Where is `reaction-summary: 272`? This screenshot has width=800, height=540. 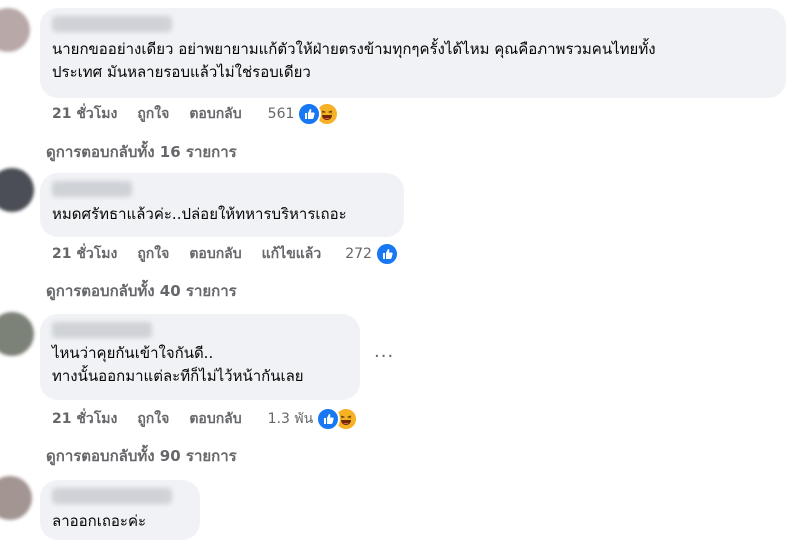
reaction-summary: 272 is located at coordinates (372, 254).